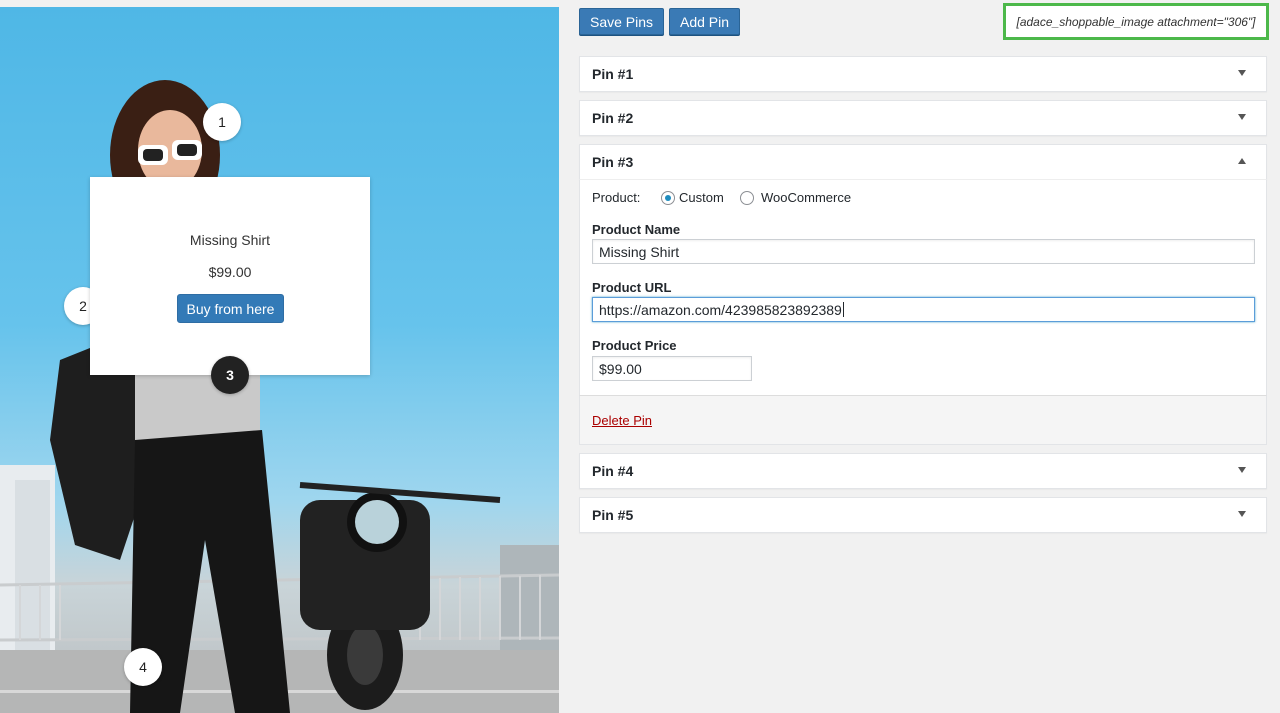 The width and height of the screenshot is (1280, 713). Describe the element at coordinates (923, 471) in the screenshot. I see `pin-4-header: Pin #4` at that location.